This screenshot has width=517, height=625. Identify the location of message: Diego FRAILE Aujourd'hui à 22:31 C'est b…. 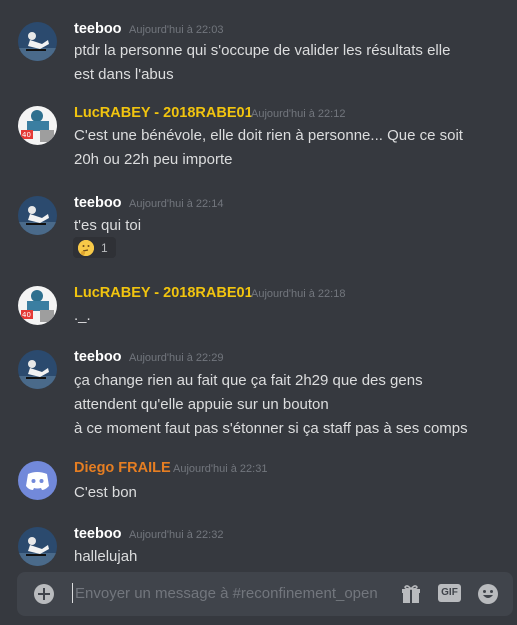
(258, 482).